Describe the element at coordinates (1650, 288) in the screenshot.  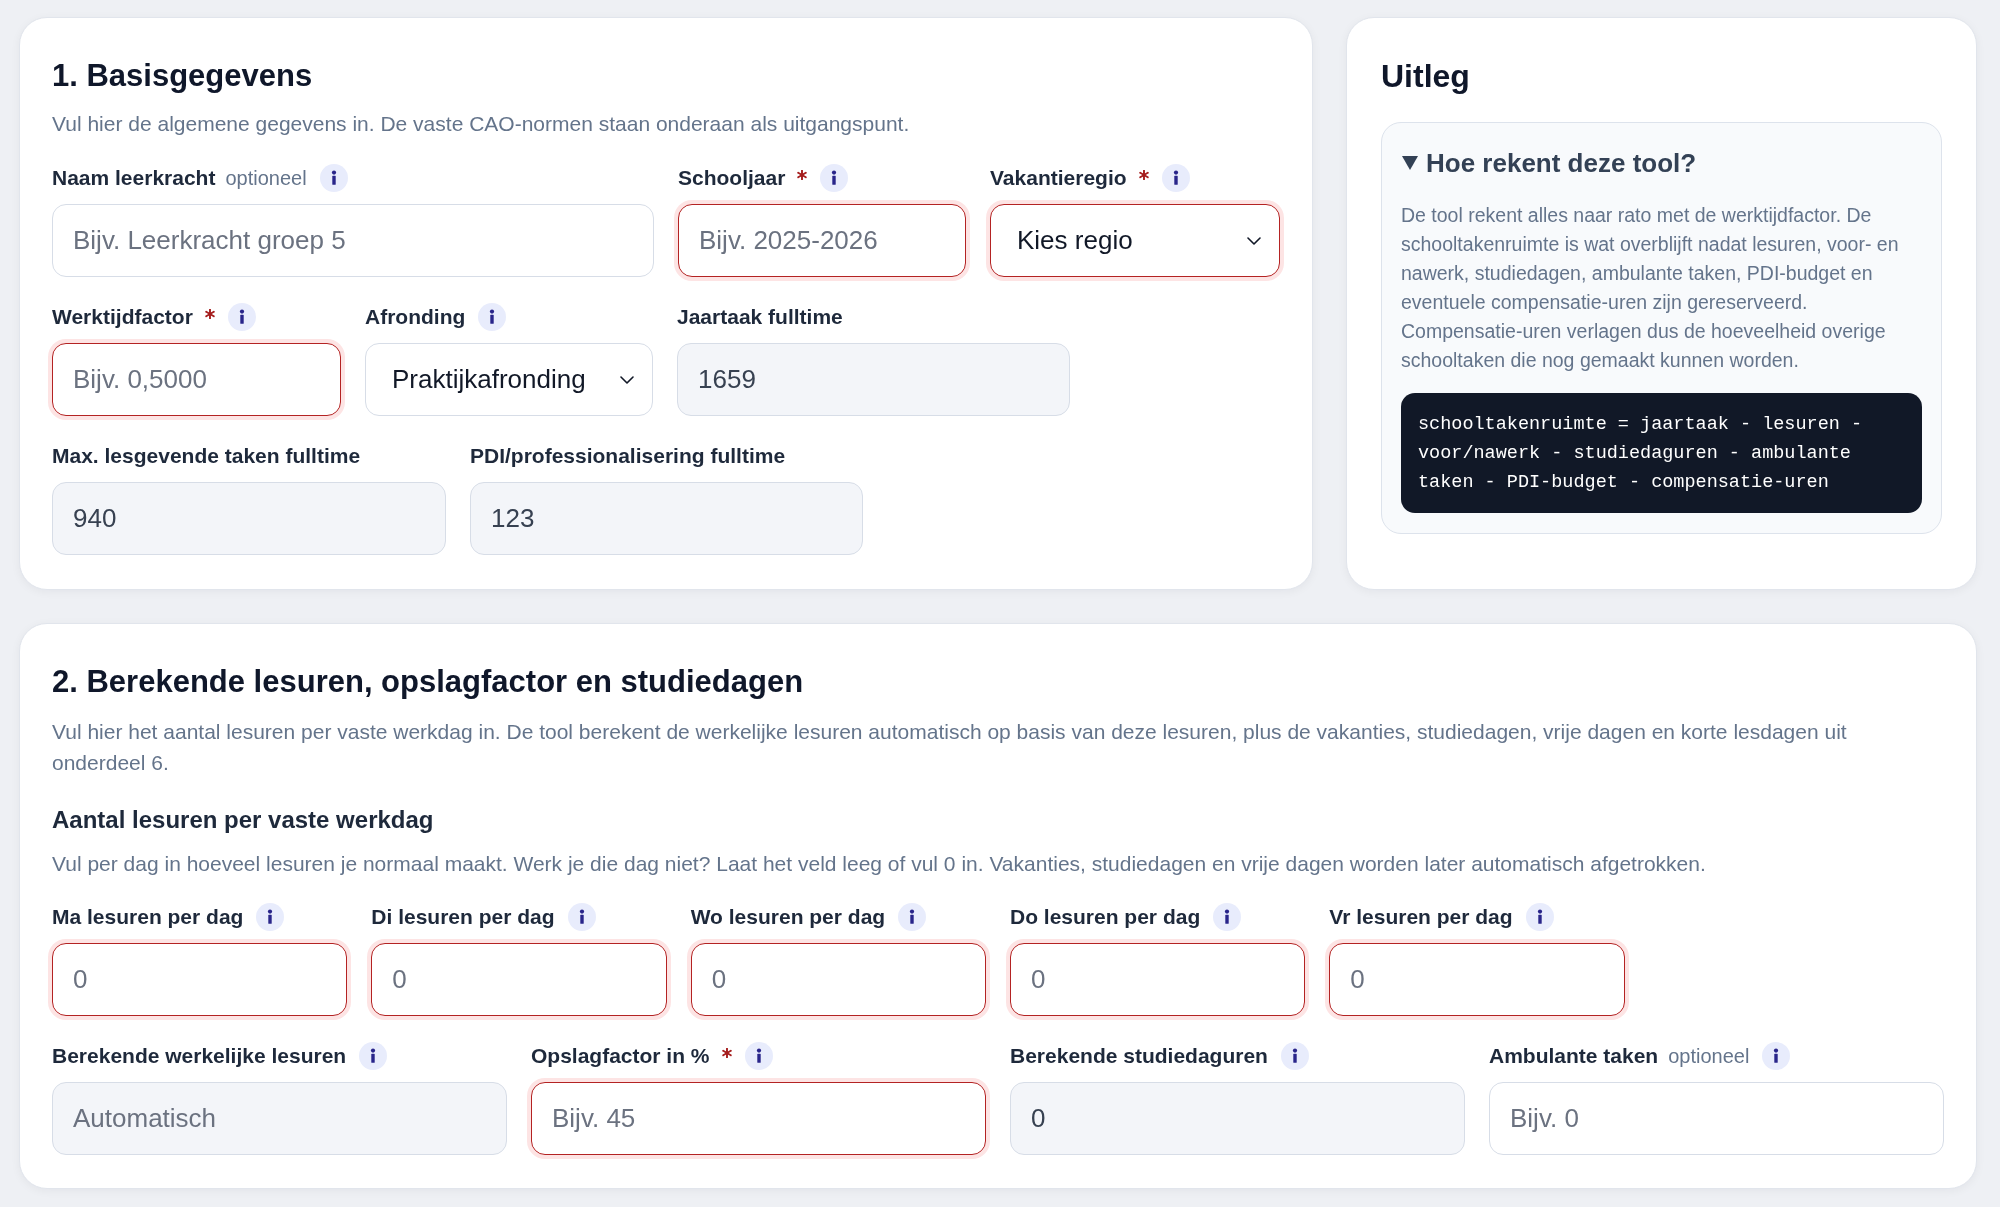
I see `explanation-text: De tool rekent alles naar rato met de werktijdfactor. De schooltakenruimte is wat overblijft nadat lesuren, voor- en nawerk, studiedagen, ambulante taken, PDI-budget en eventuele compensatie-uren zijn gereserveerd. Compensatie-uren verlagen dus de hoeveelheid overige schooltaken die nog gemaakt kunnen worden.` at that location.